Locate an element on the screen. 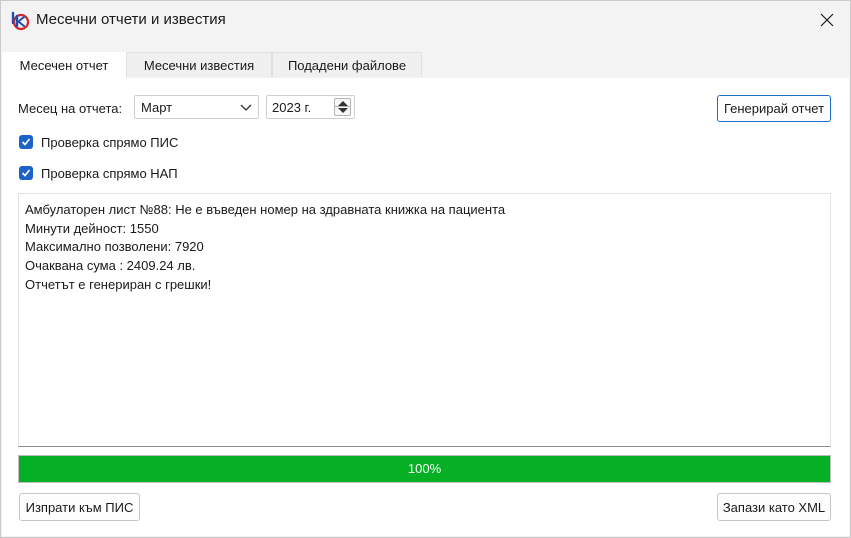 This screenshot has width=851, height=538. close-button is located at coordinates (827, 20).